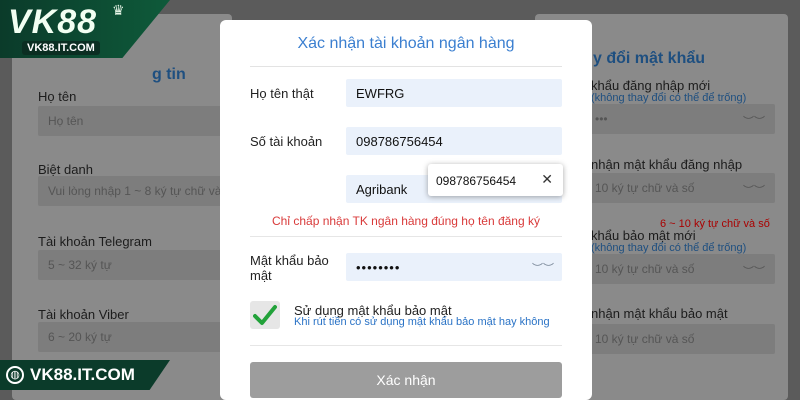  Describe the element at coordinates (476, 181) in the screenshot. I see `suggestion-text: 098786756454` at that location.